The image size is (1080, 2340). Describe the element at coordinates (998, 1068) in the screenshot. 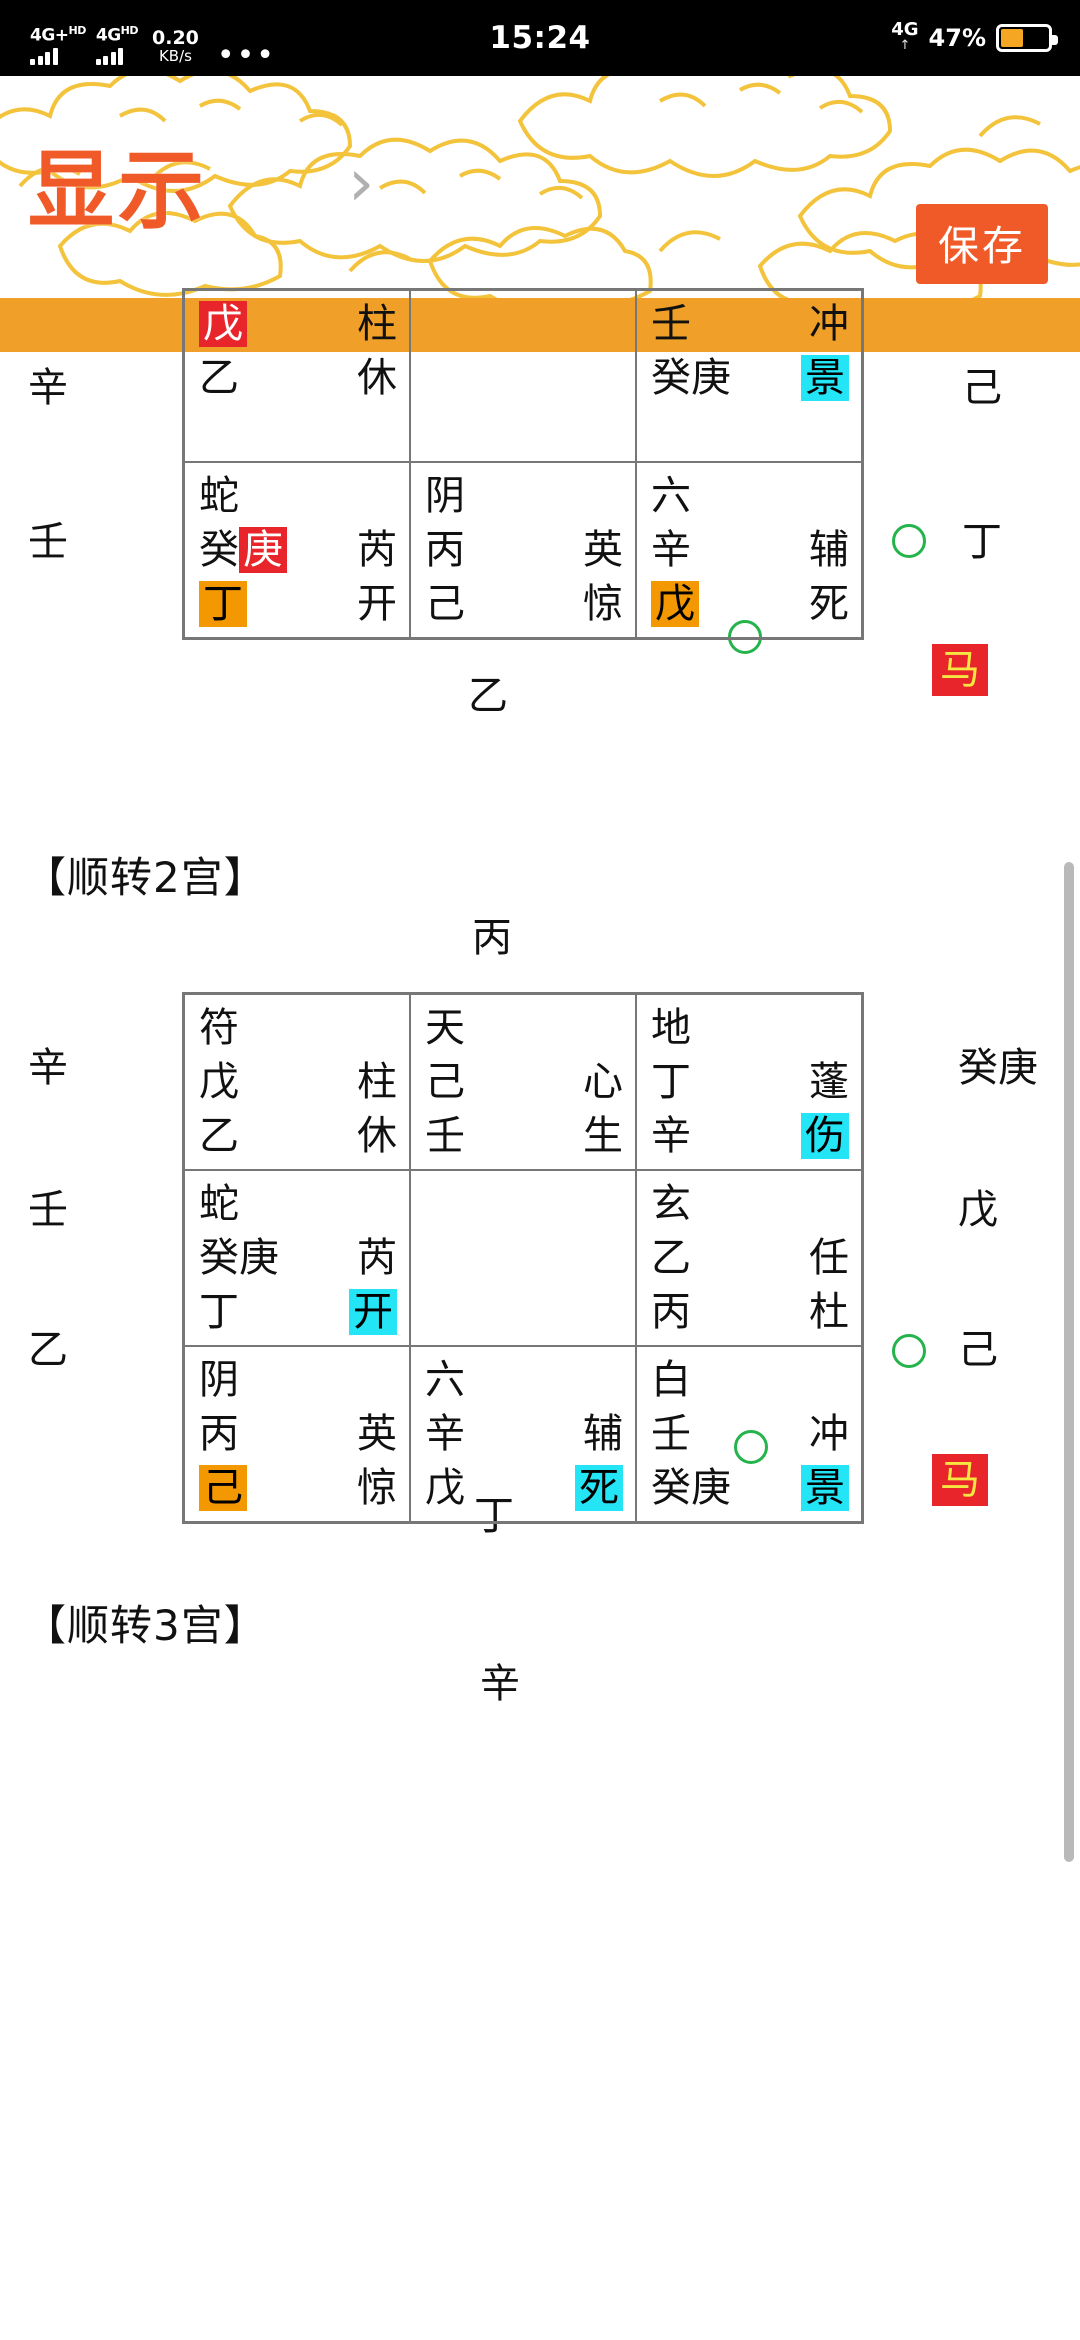

I see `panel2-right-label-0: 癸庚` at that location.